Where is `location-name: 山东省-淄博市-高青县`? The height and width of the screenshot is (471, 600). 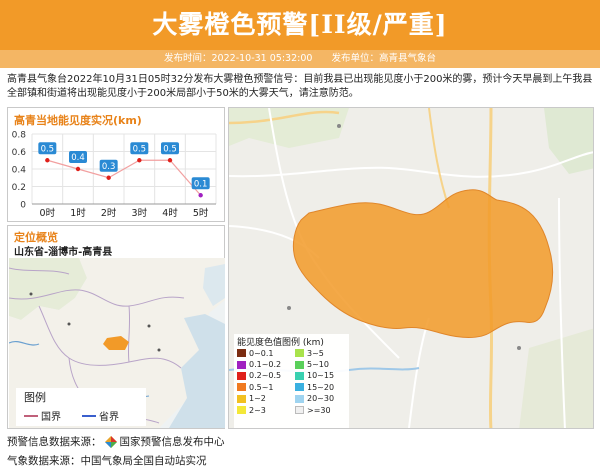 location-name: 山东省-淄博市-高青县 is located at coordinates (63, 252).